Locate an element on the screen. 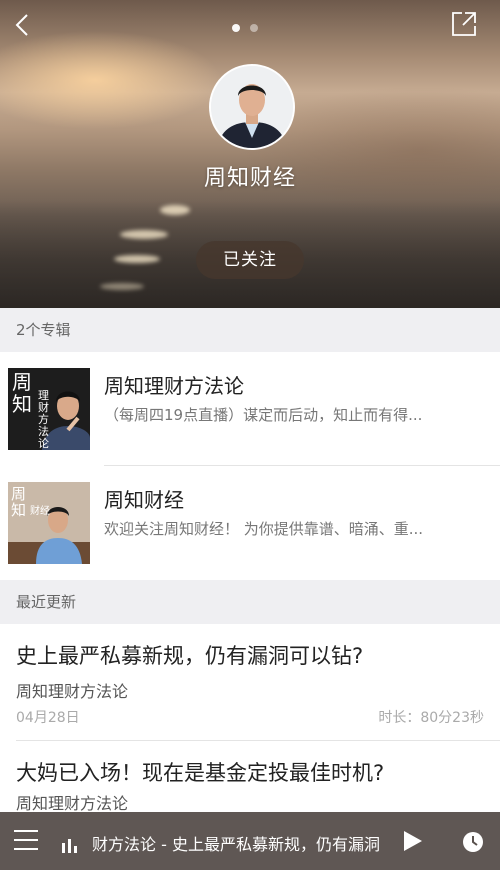  album-cover: 周知 财经 is located at coordinates (49, 523).